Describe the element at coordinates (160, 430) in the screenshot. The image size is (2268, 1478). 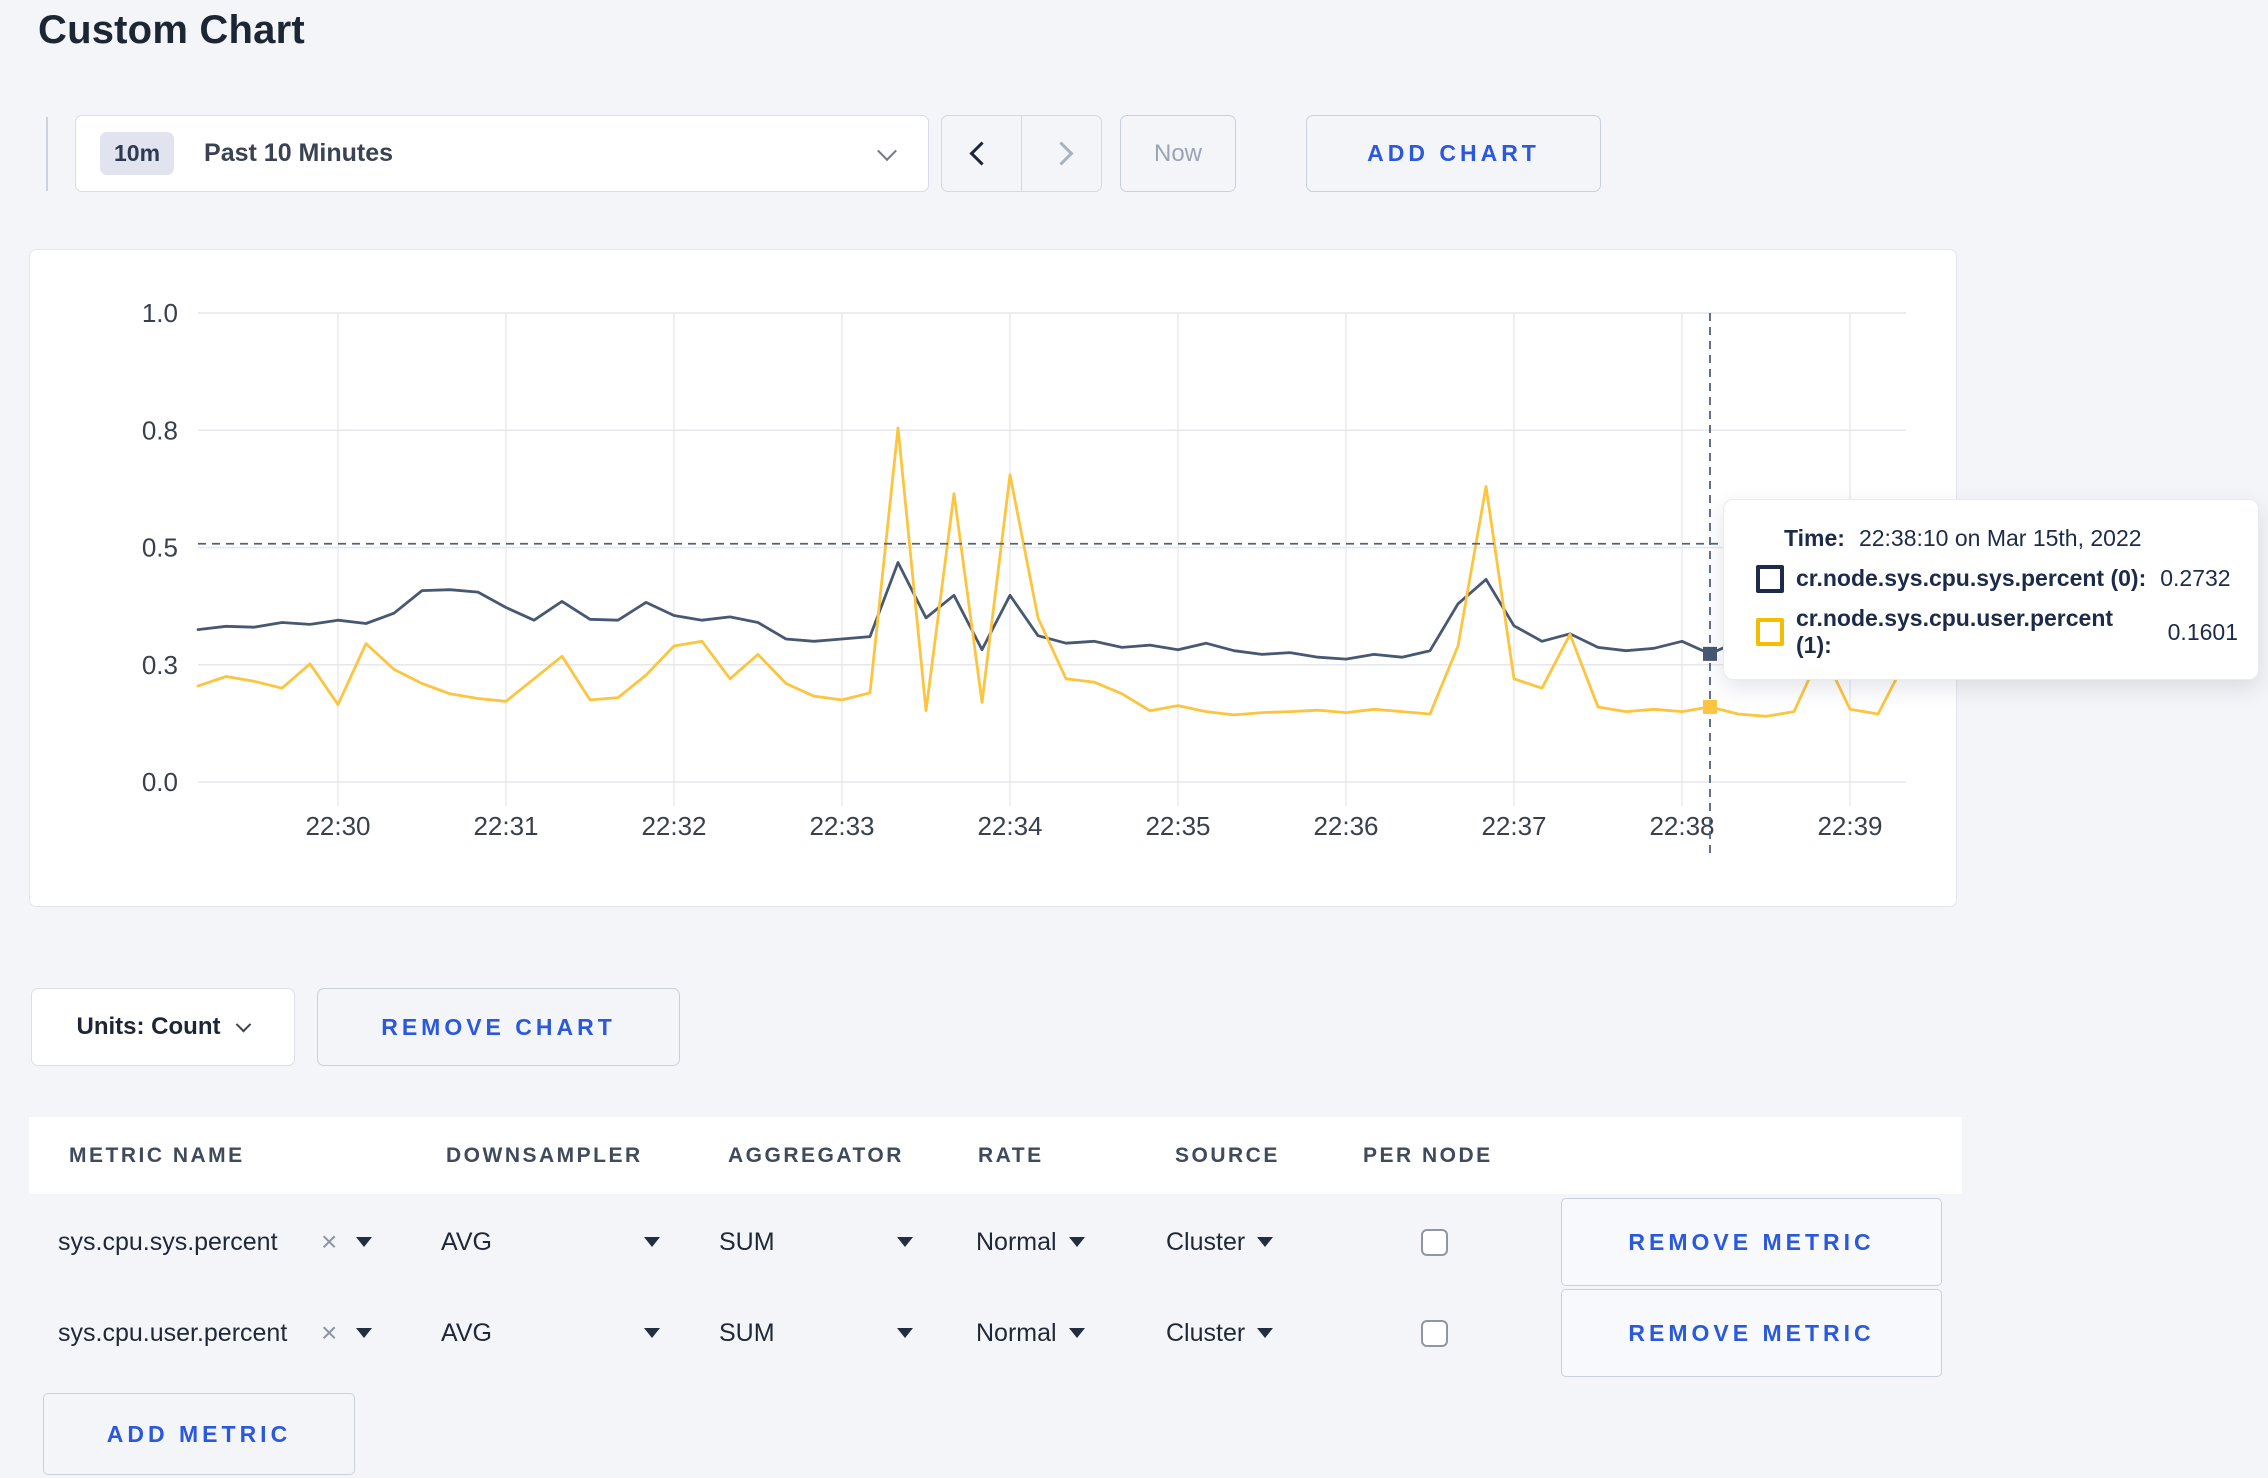
I see `svg-text: 0.8` at that location.